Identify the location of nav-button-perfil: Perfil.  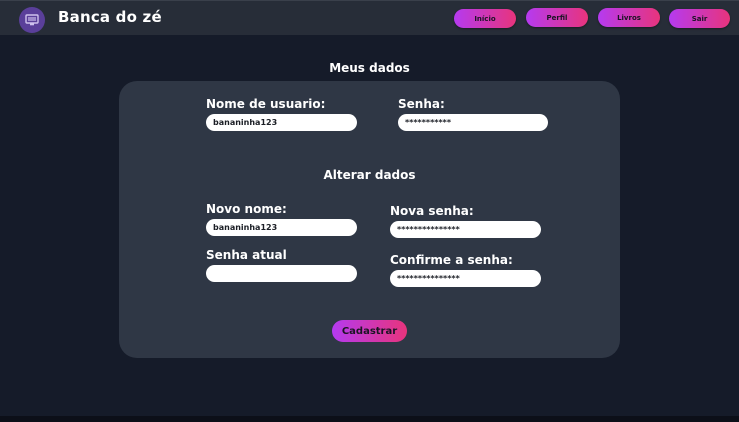
(557, 17).